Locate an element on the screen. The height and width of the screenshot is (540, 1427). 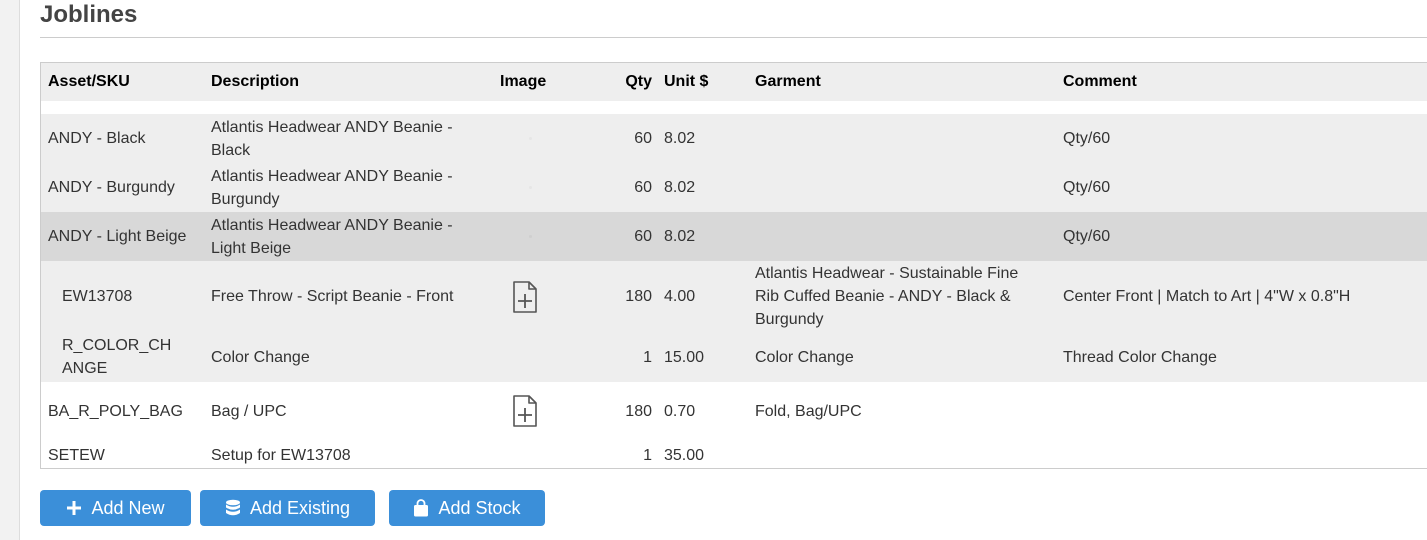
plus-icon is located at coordinates (74, 508).